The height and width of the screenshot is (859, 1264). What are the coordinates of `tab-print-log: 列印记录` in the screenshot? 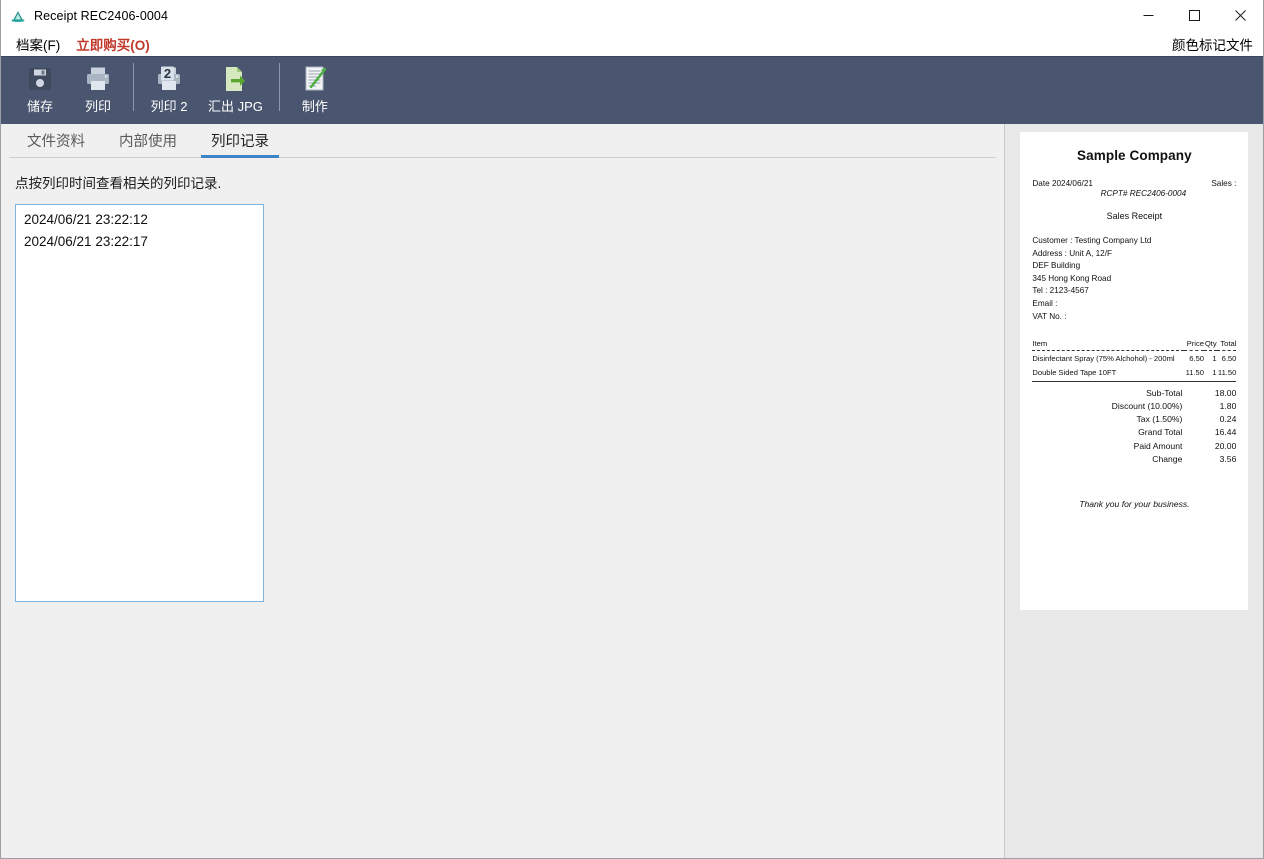 It's located at (240, 142).